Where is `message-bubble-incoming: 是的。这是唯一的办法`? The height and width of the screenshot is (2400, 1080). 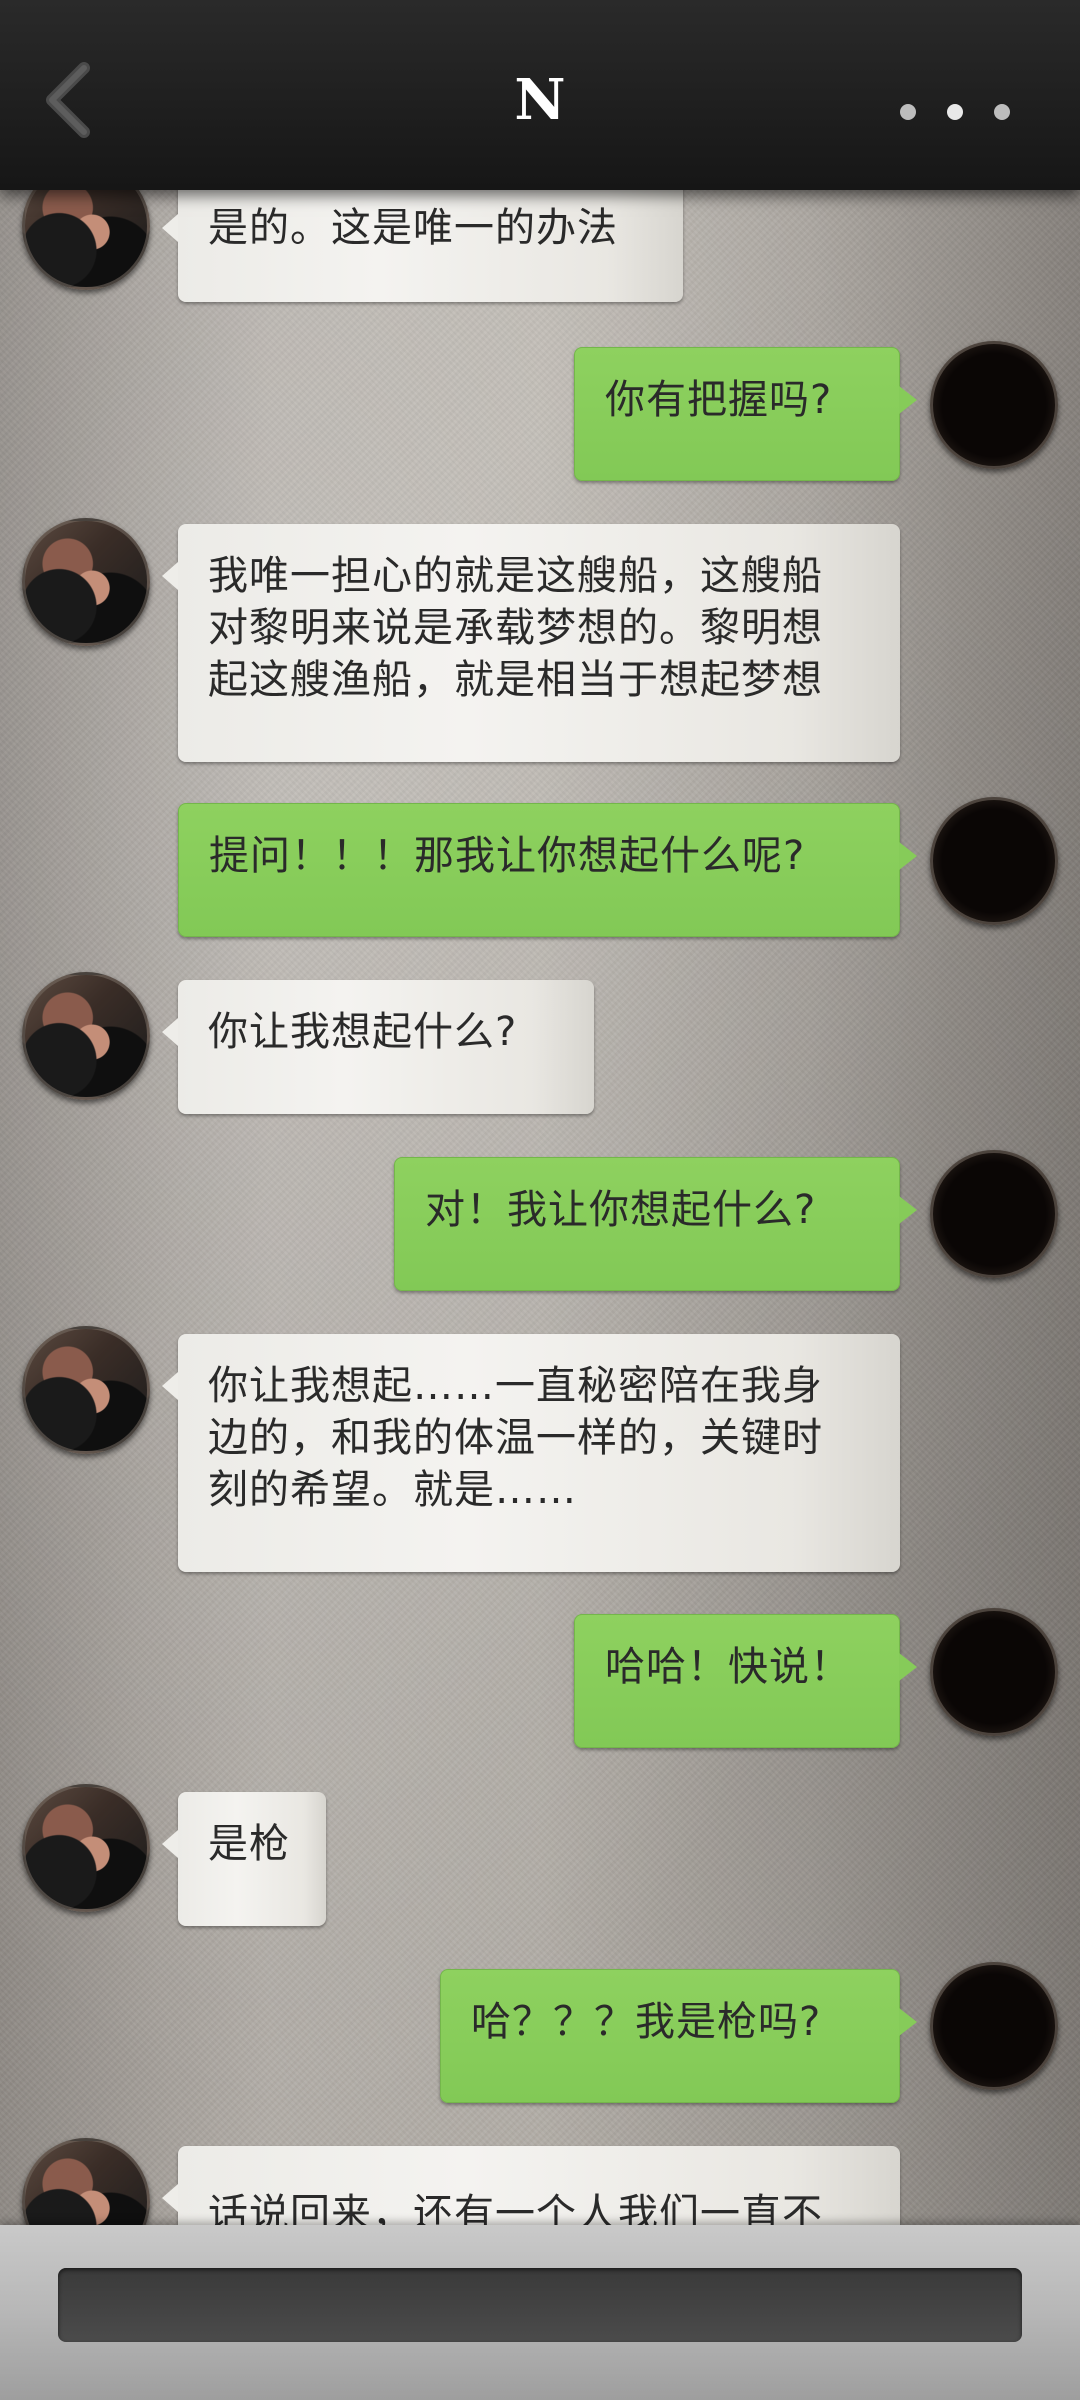
message-bubble-incoming: 是的。这是唯一的办法 is located at coordinates (422, 239).